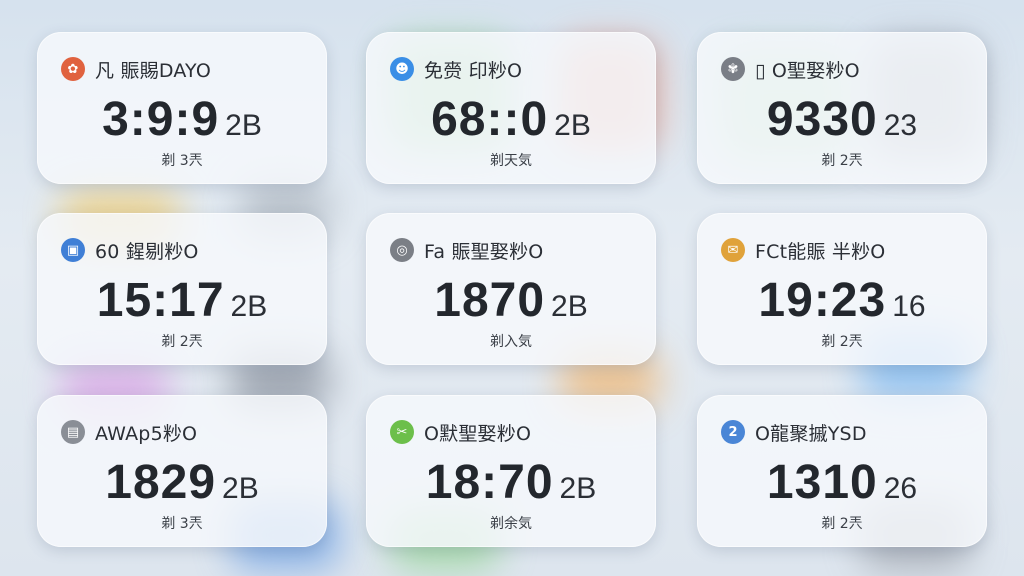 The width and height of the screenshot is (1024, 576). Describe the element at coordinates (909, 306) in the screenshot. I see `time-unit: 16` at that location.